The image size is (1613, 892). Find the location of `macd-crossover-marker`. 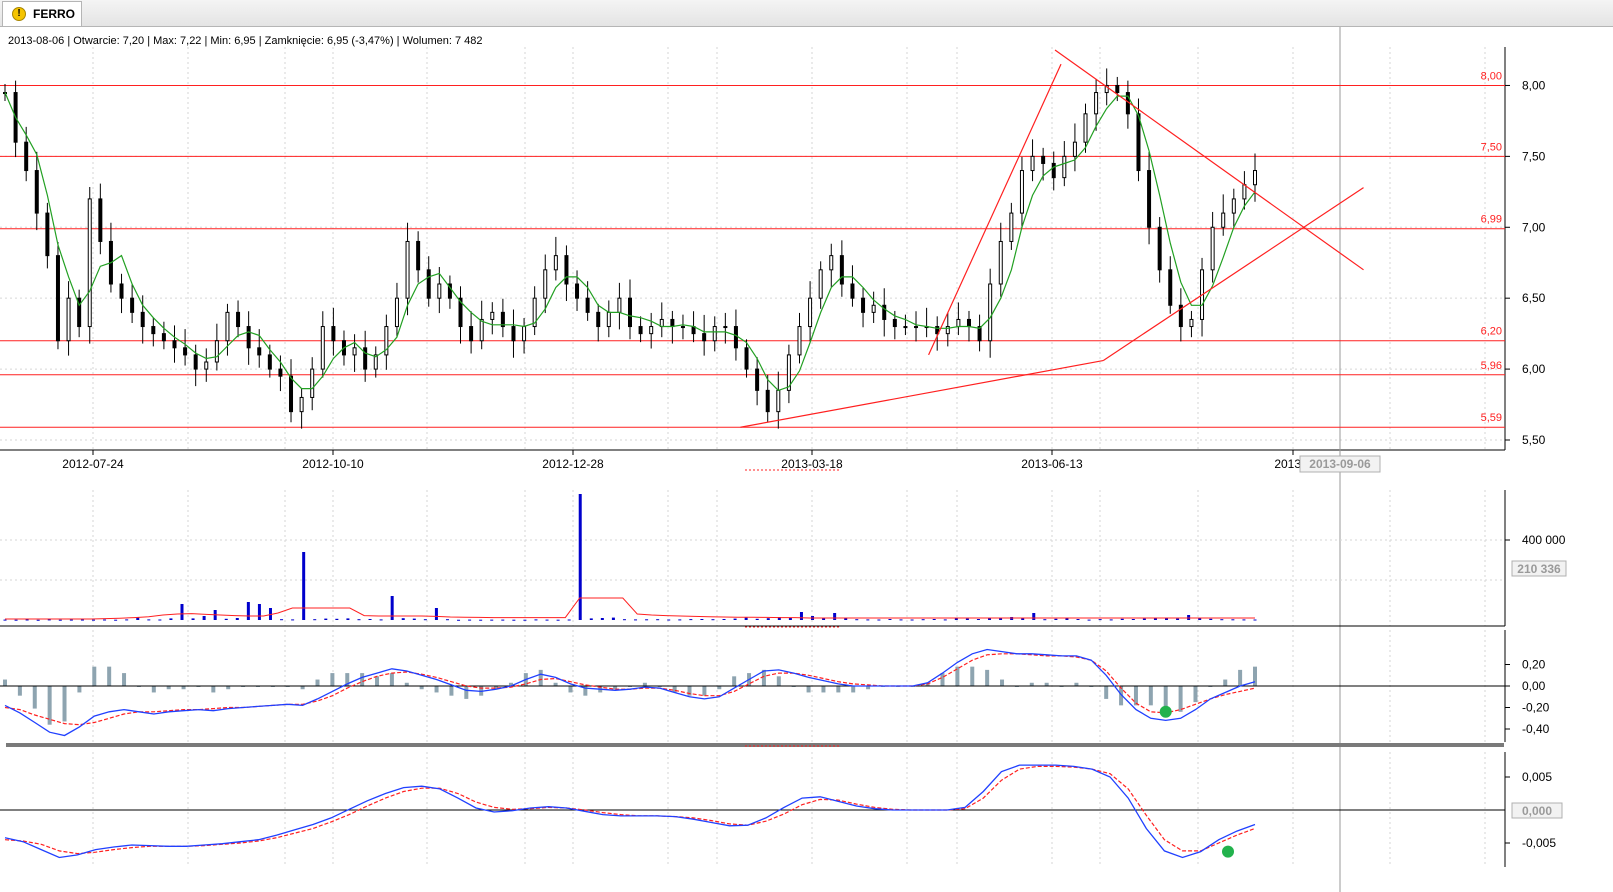

macd-crossover-marker is located at coordinates (1165, 711).